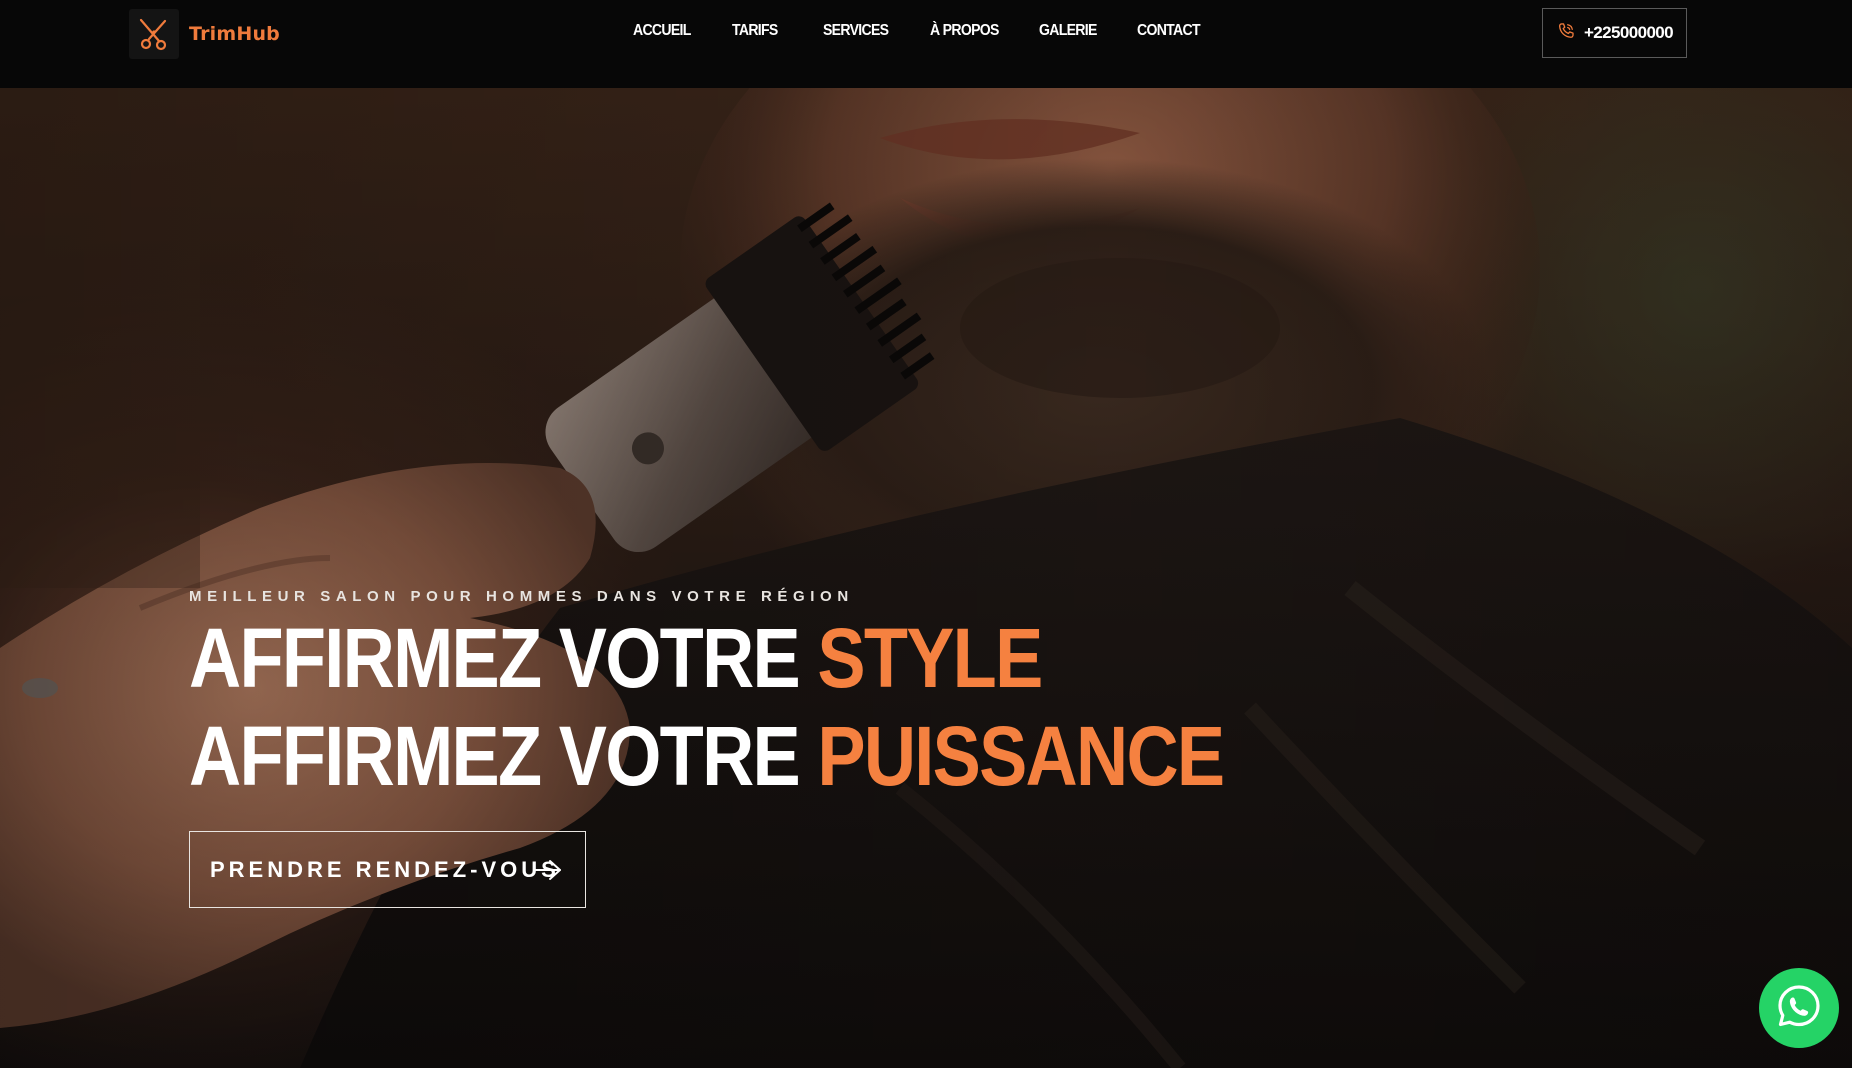 This screenshot has width=1852, height=1068. What do you see at coordinates (1021, 756) in the screenshot?
I see `headline-line-2-accent: PUISSANCE` at bounding box center [1021, 756].